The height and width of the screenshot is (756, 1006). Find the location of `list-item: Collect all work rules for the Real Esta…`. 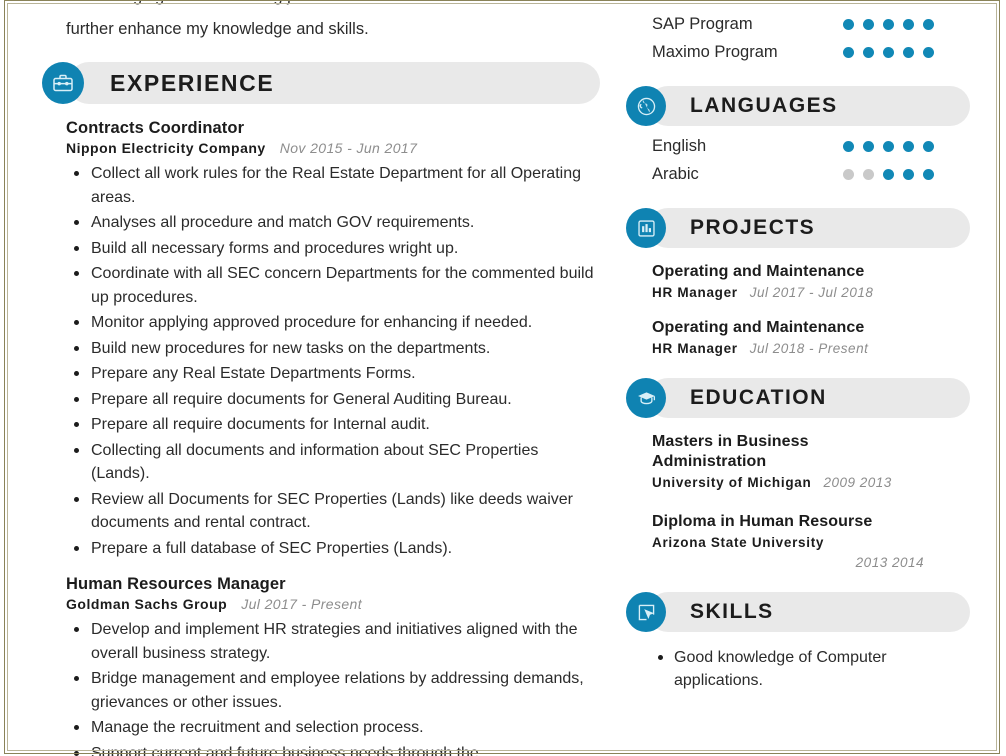

list-item: Collect all work rules for the Real Esta… is located at coordinates (333, 185).